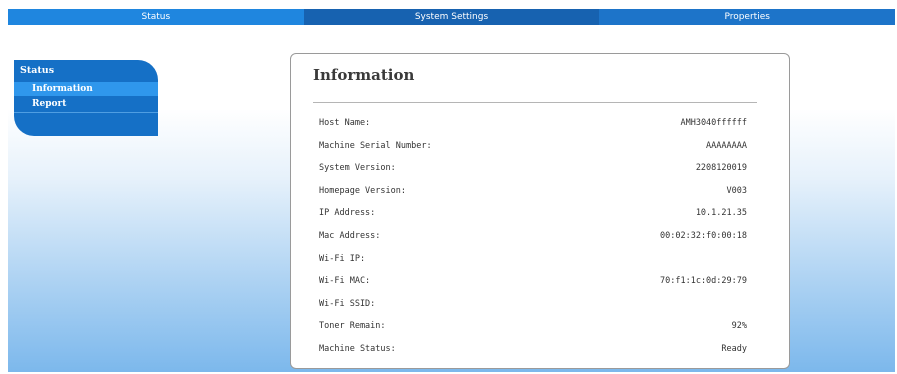 This screenshot has width=897, height=374. Describe the element at coordinates (734, 348) in the screenshot. I see `row-value: Ready` at that location.